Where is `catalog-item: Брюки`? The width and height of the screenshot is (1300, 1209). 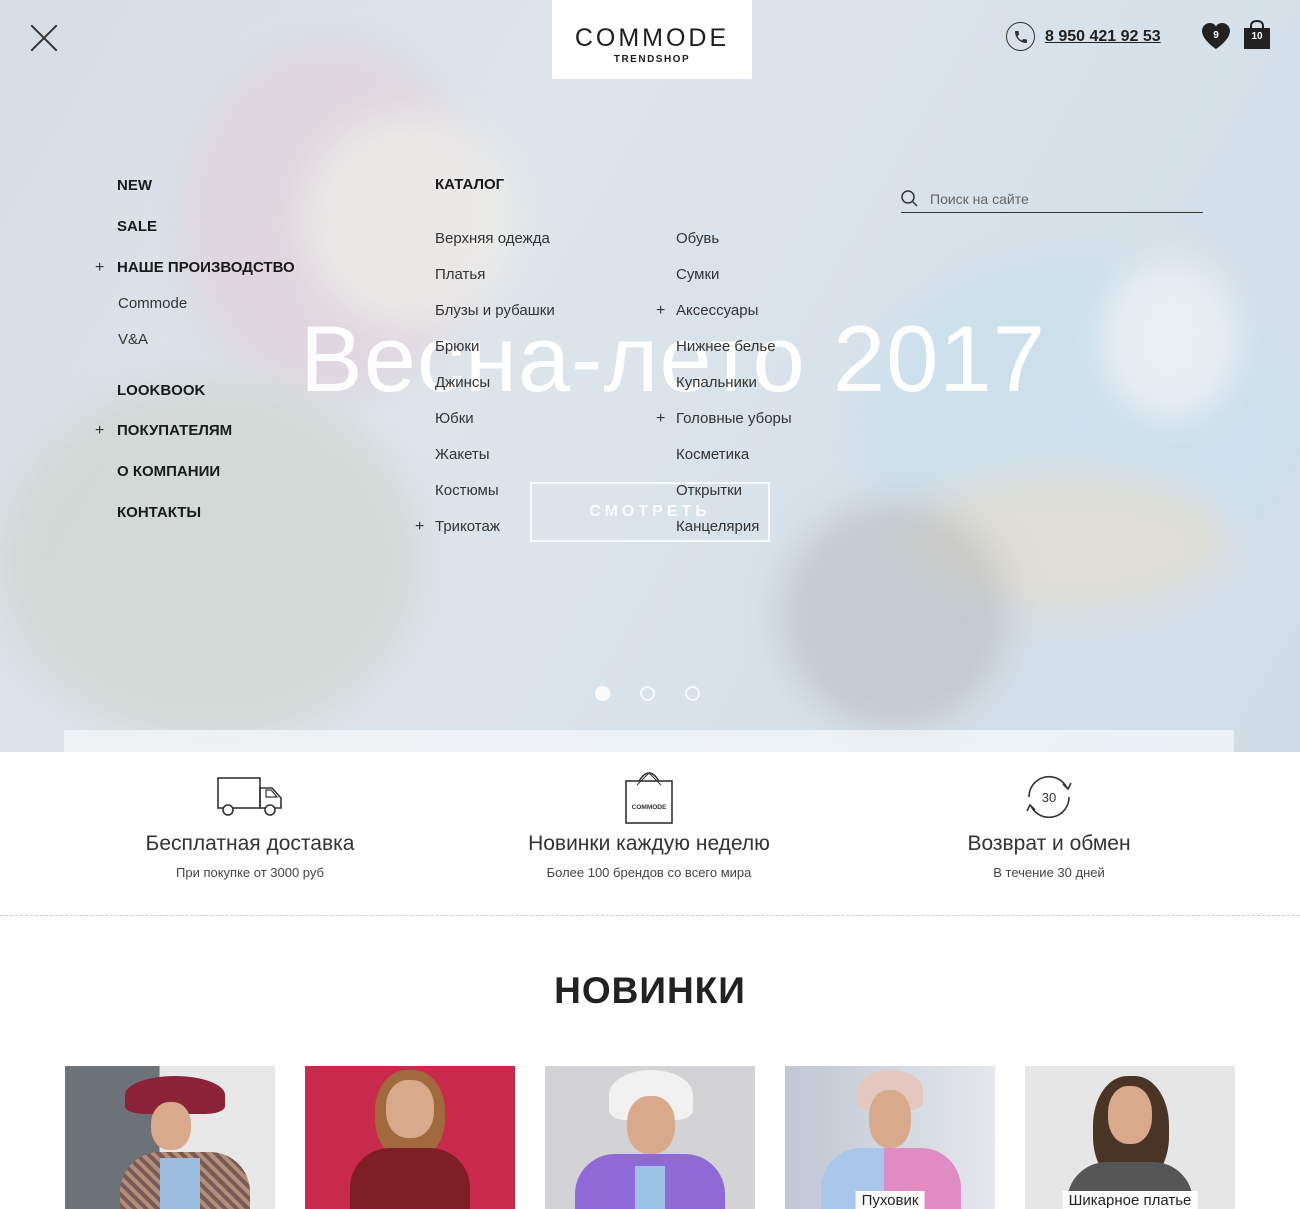
catalog-item: Брюки is located at coordinates (495, 355).